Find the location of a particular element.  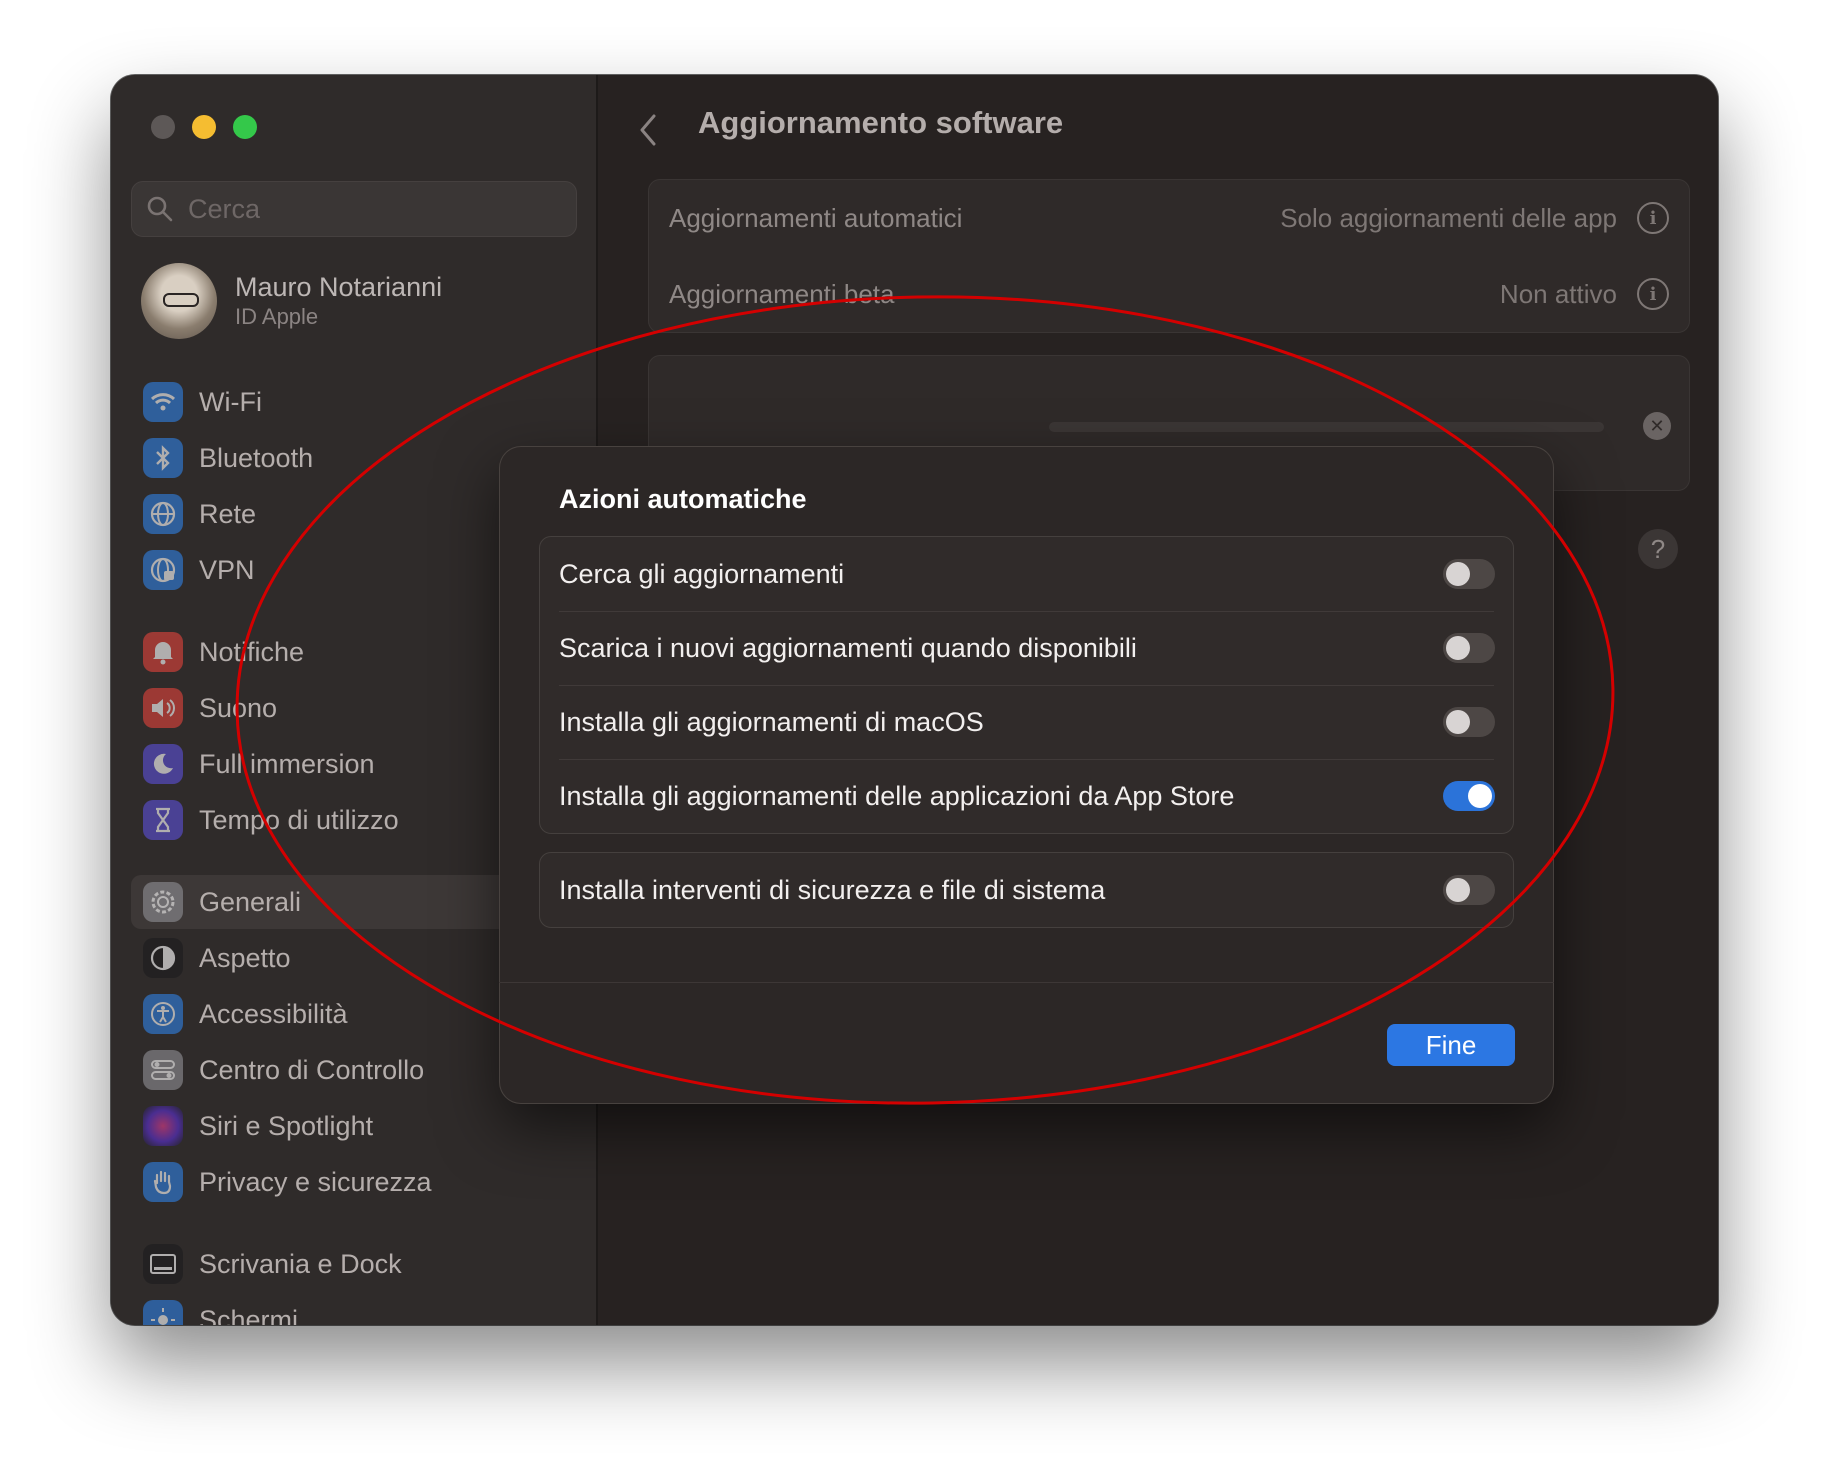

sidebar-item-label: Full immersion is located at coordinates (287, 763).